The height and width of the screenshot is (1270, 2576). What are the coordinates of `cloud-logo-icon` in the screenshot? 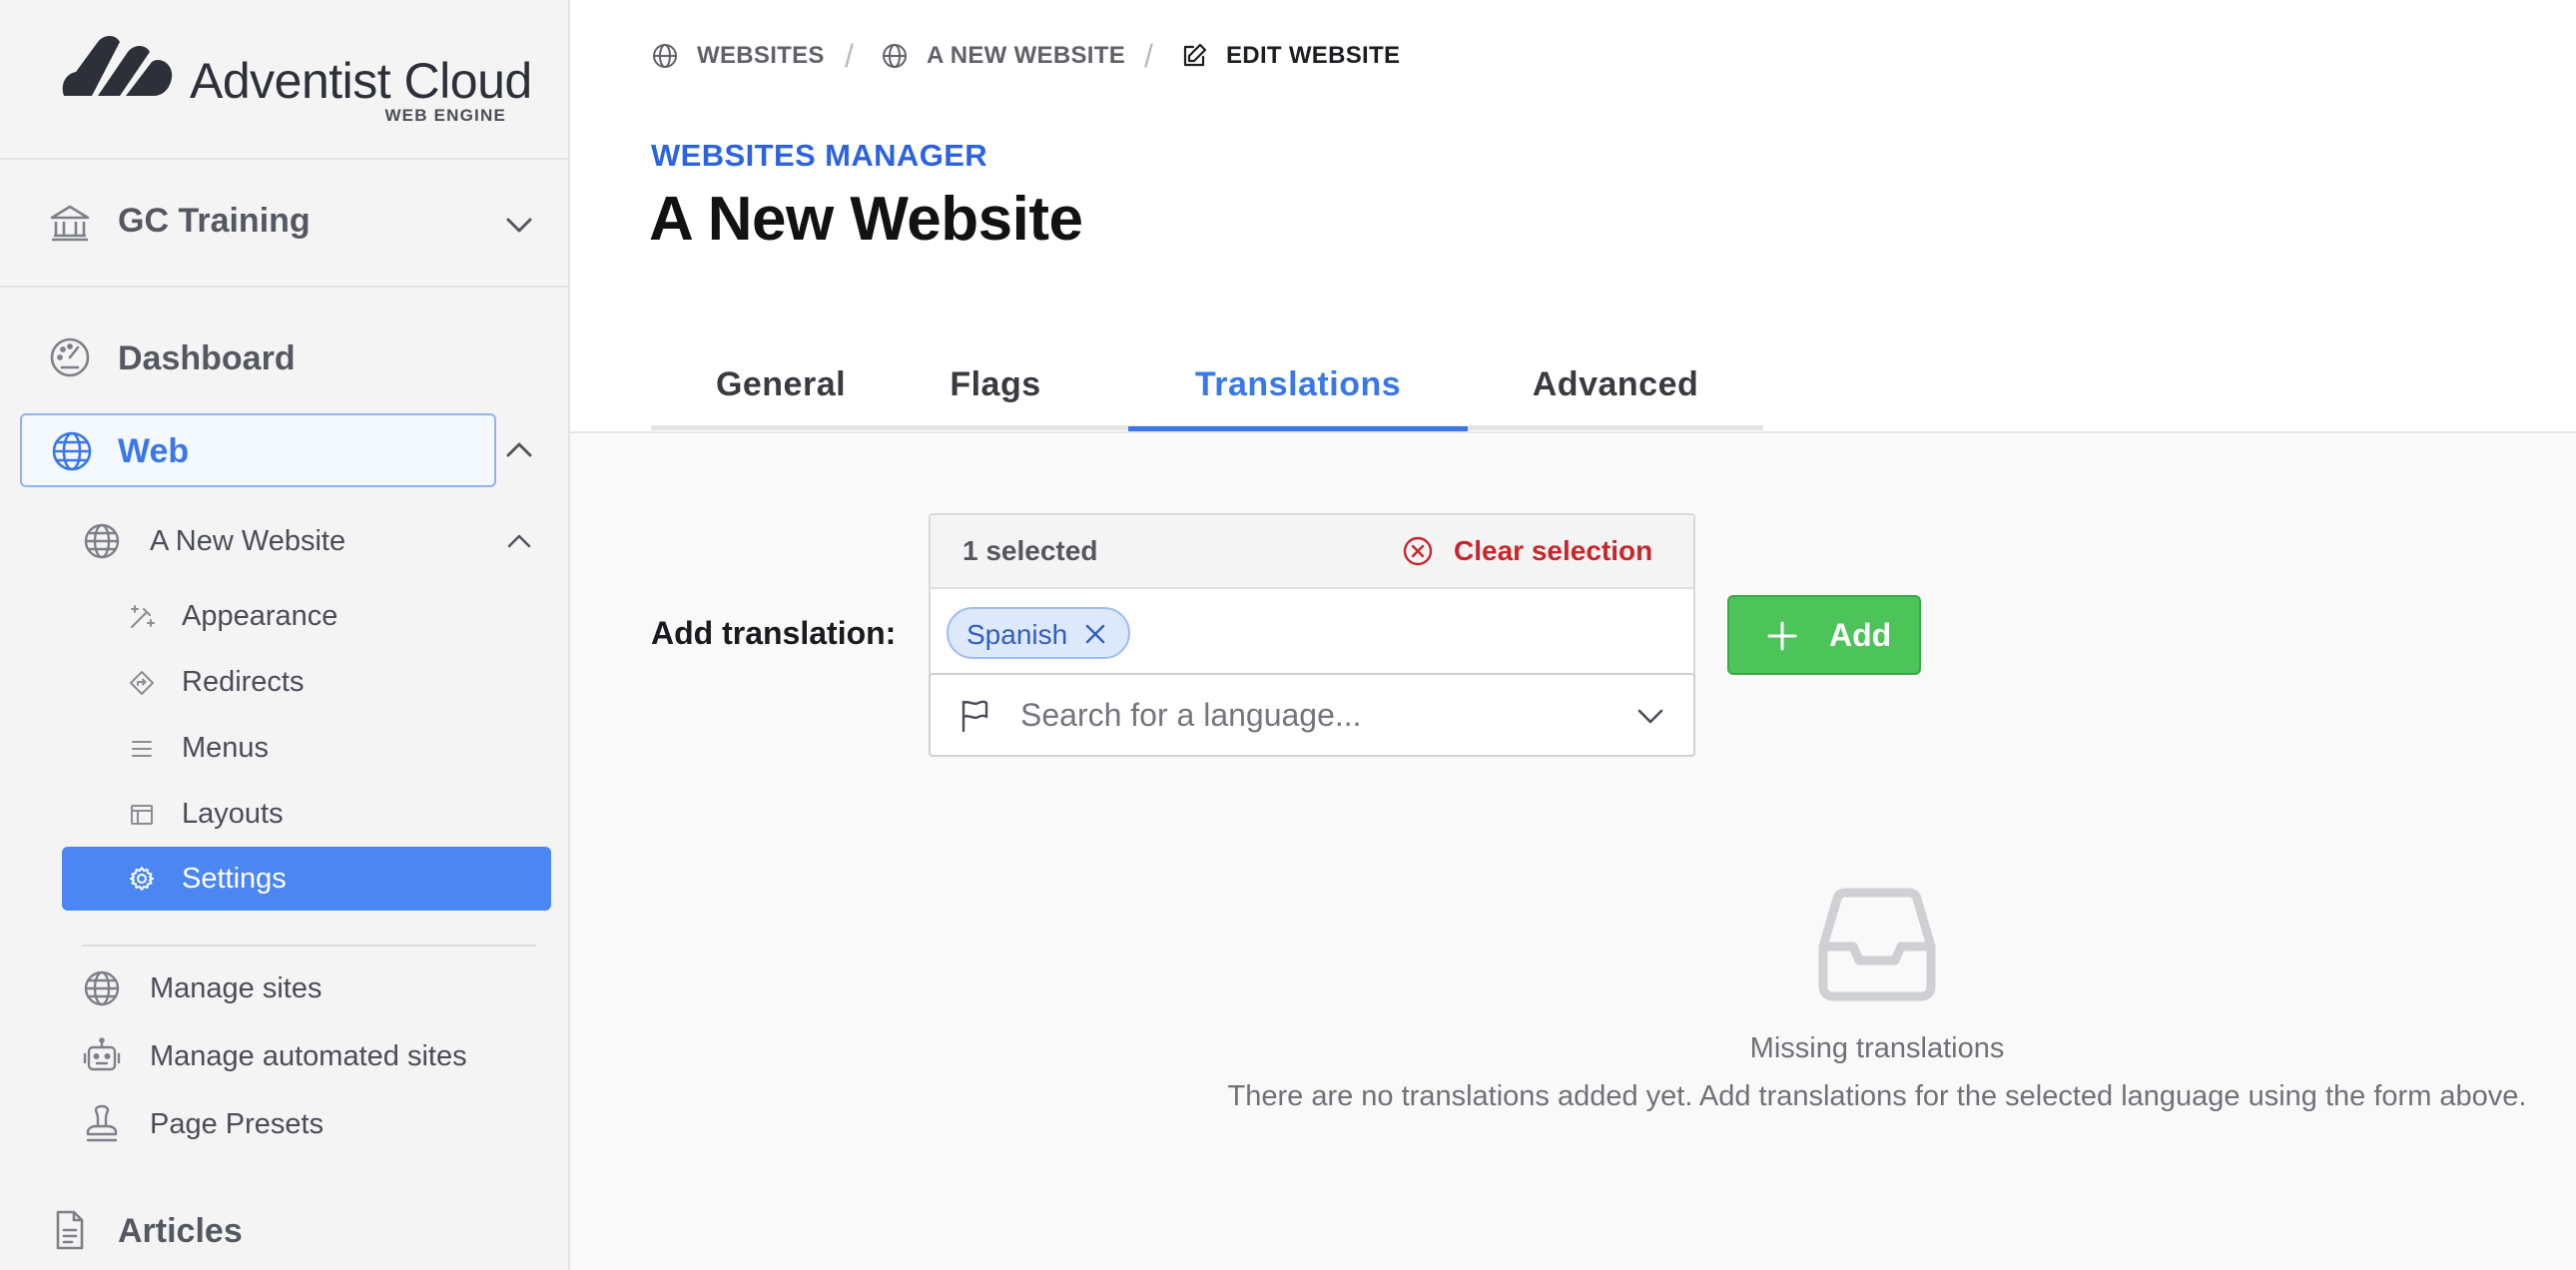 It's located at (117, 66).